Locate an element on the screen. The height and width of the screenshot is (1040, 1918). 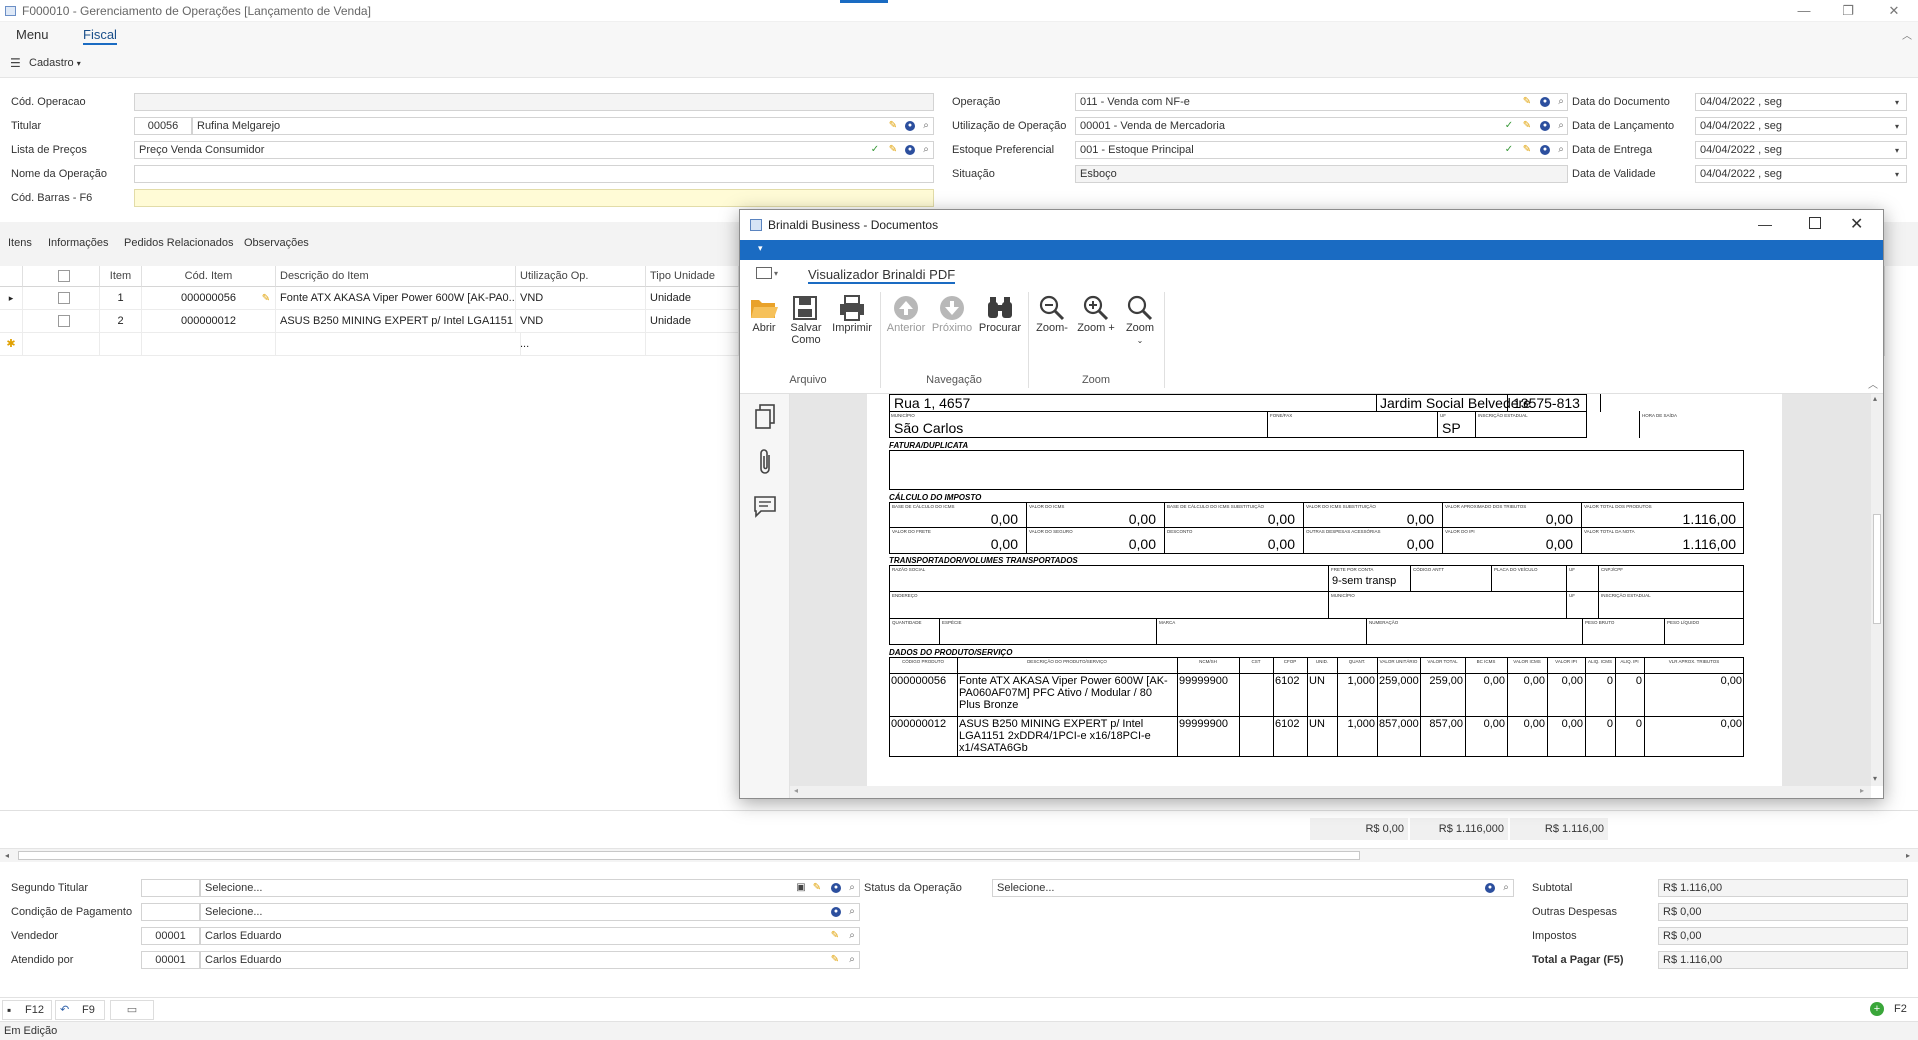
tab-itens: Itens is located at coordinates (20, 243).